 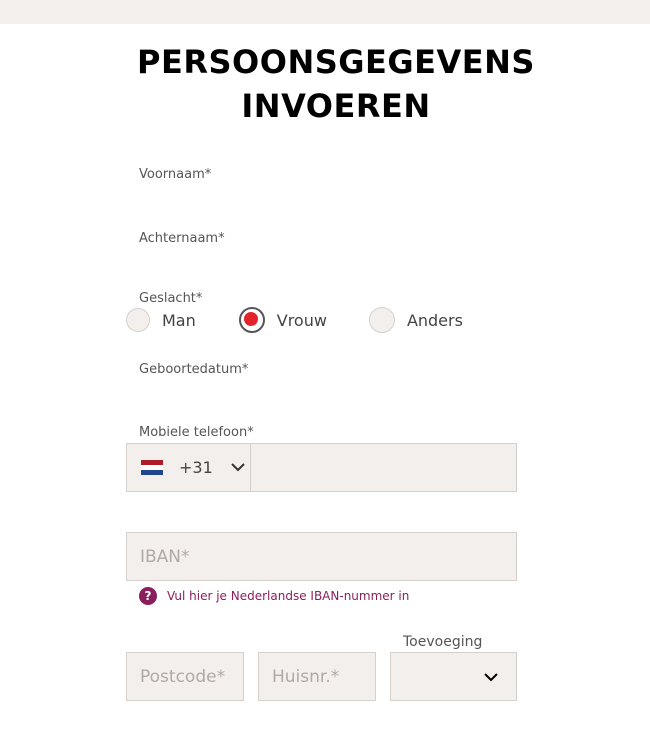 I want to click on gender-option-man: Man, so click(x=161, y=320).